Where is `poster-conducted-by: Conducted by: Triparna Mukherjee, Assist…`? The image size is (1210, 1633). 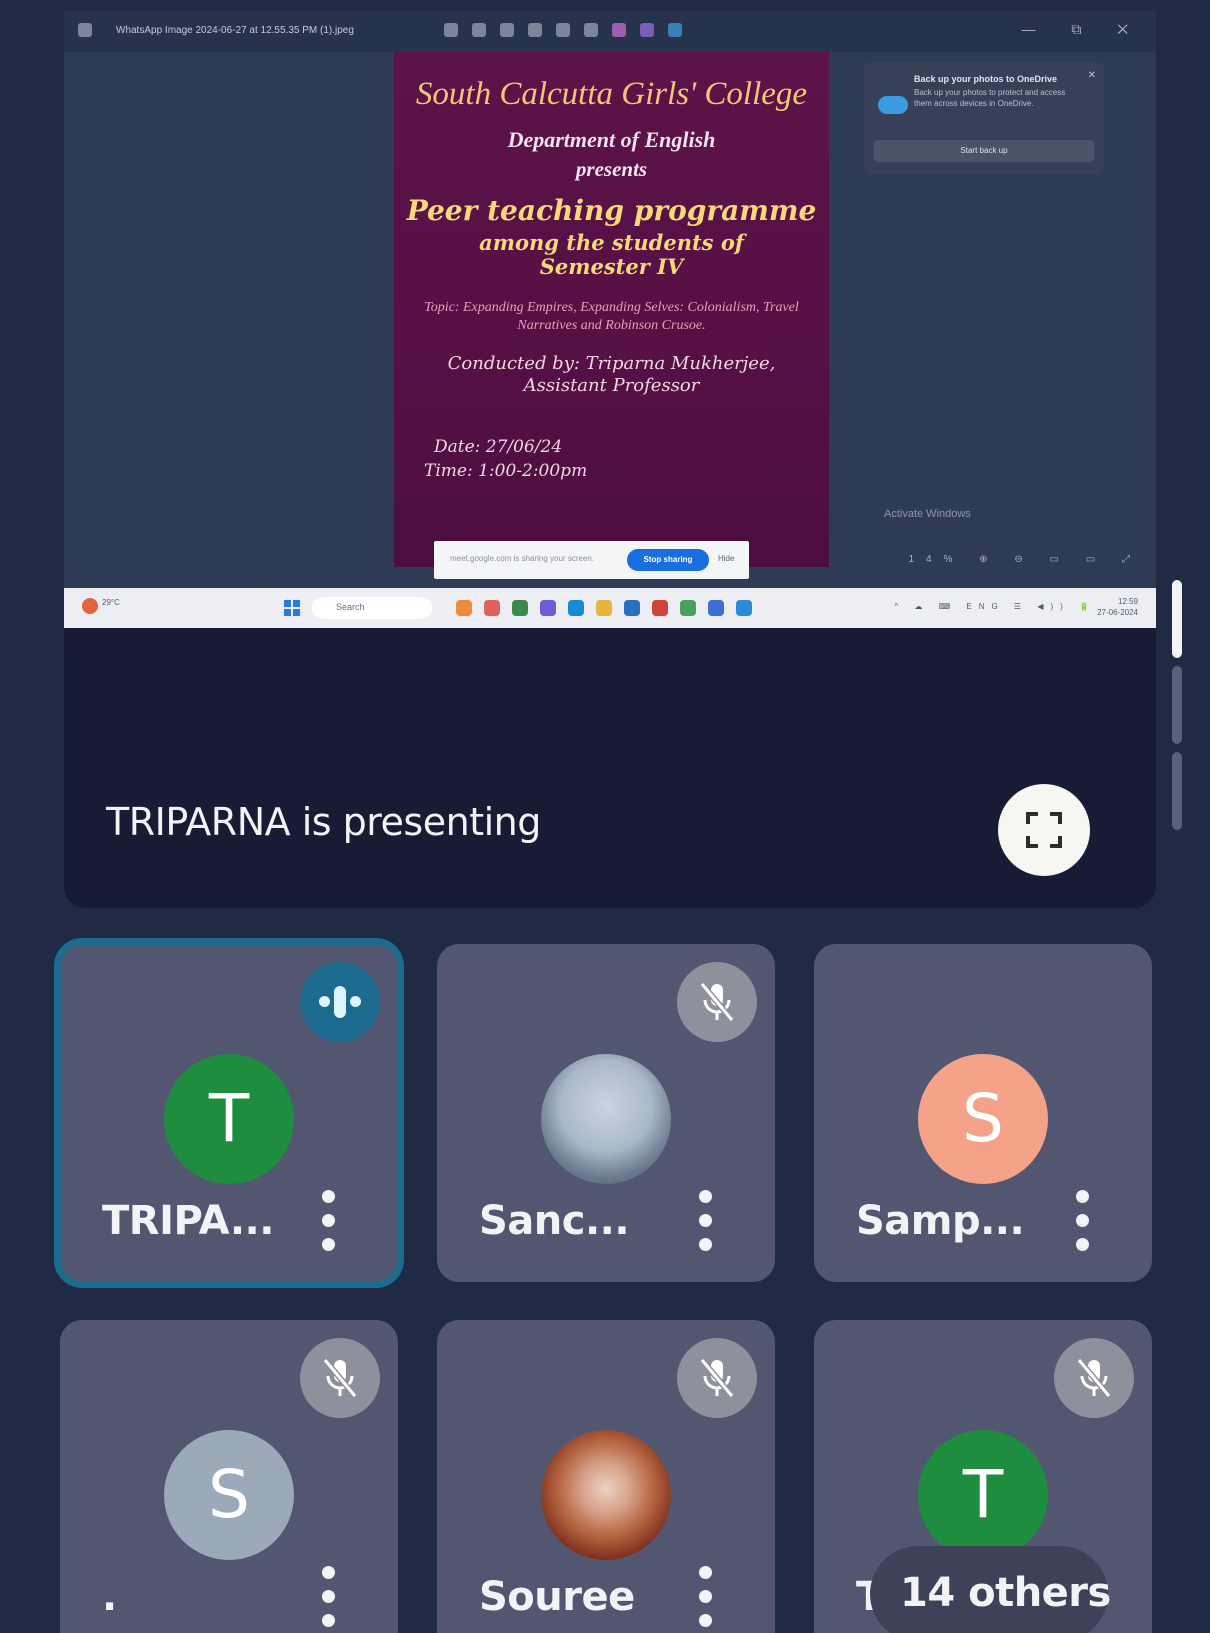 poster-conducted-by: Conducted by: Triparna Mukherjee, Assist… is located at coordinates (611, 375).